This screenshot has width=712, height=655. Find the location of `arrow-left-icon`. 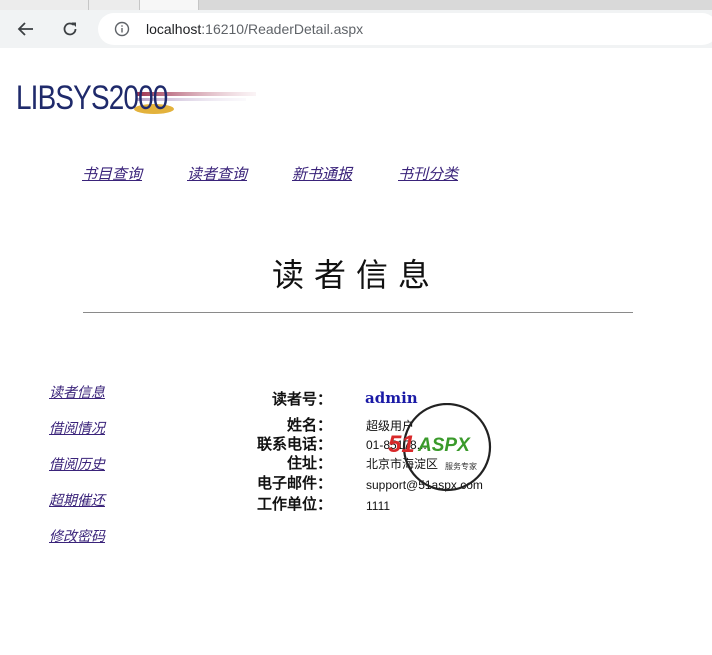

arrow-left-icon is located at coordinates (25, 29).